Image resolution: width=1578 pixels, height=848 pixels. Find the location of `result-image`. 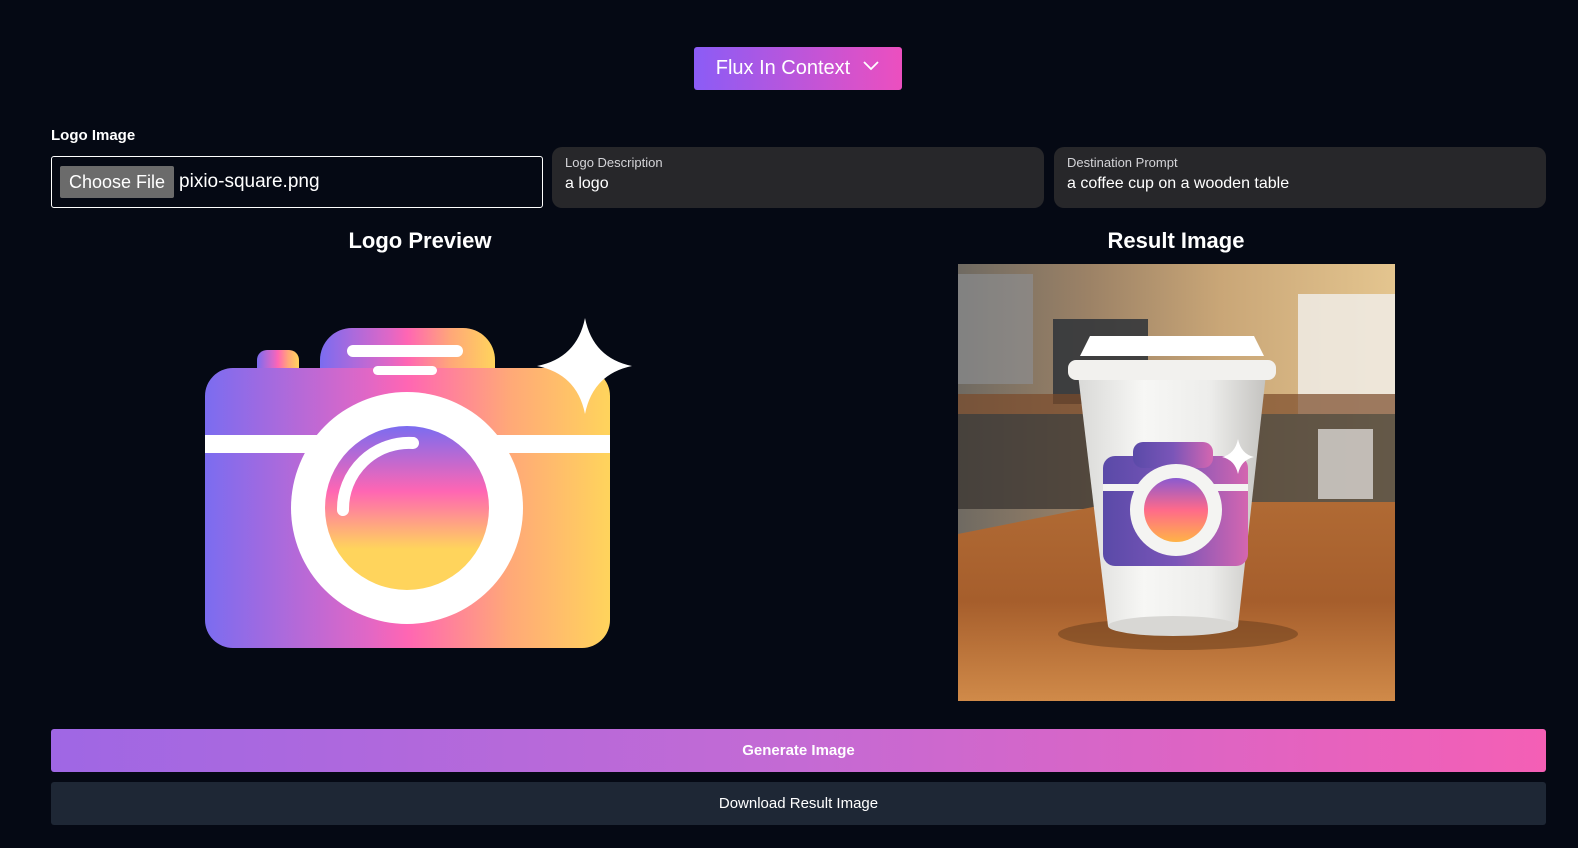

result-image is located at coordinates (1176, 482).